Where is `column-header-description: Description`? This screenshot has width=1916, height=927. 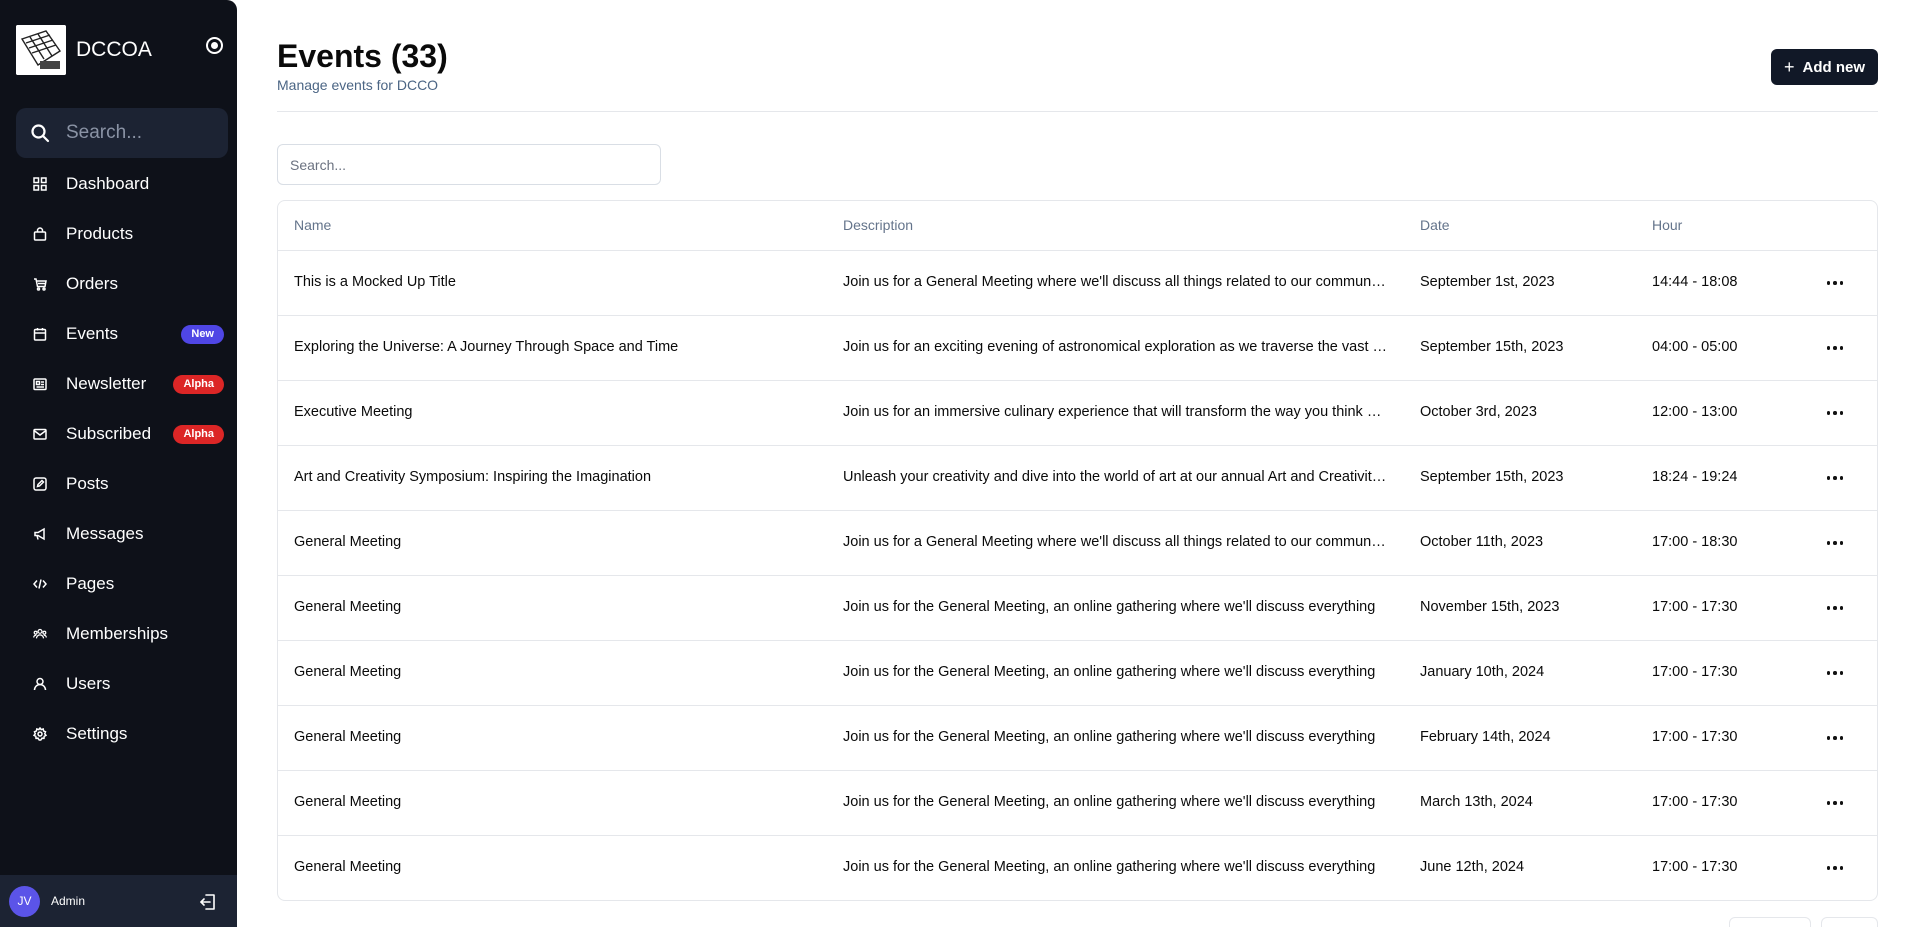 column-header-description: Description is located at coordinates (878, 225).